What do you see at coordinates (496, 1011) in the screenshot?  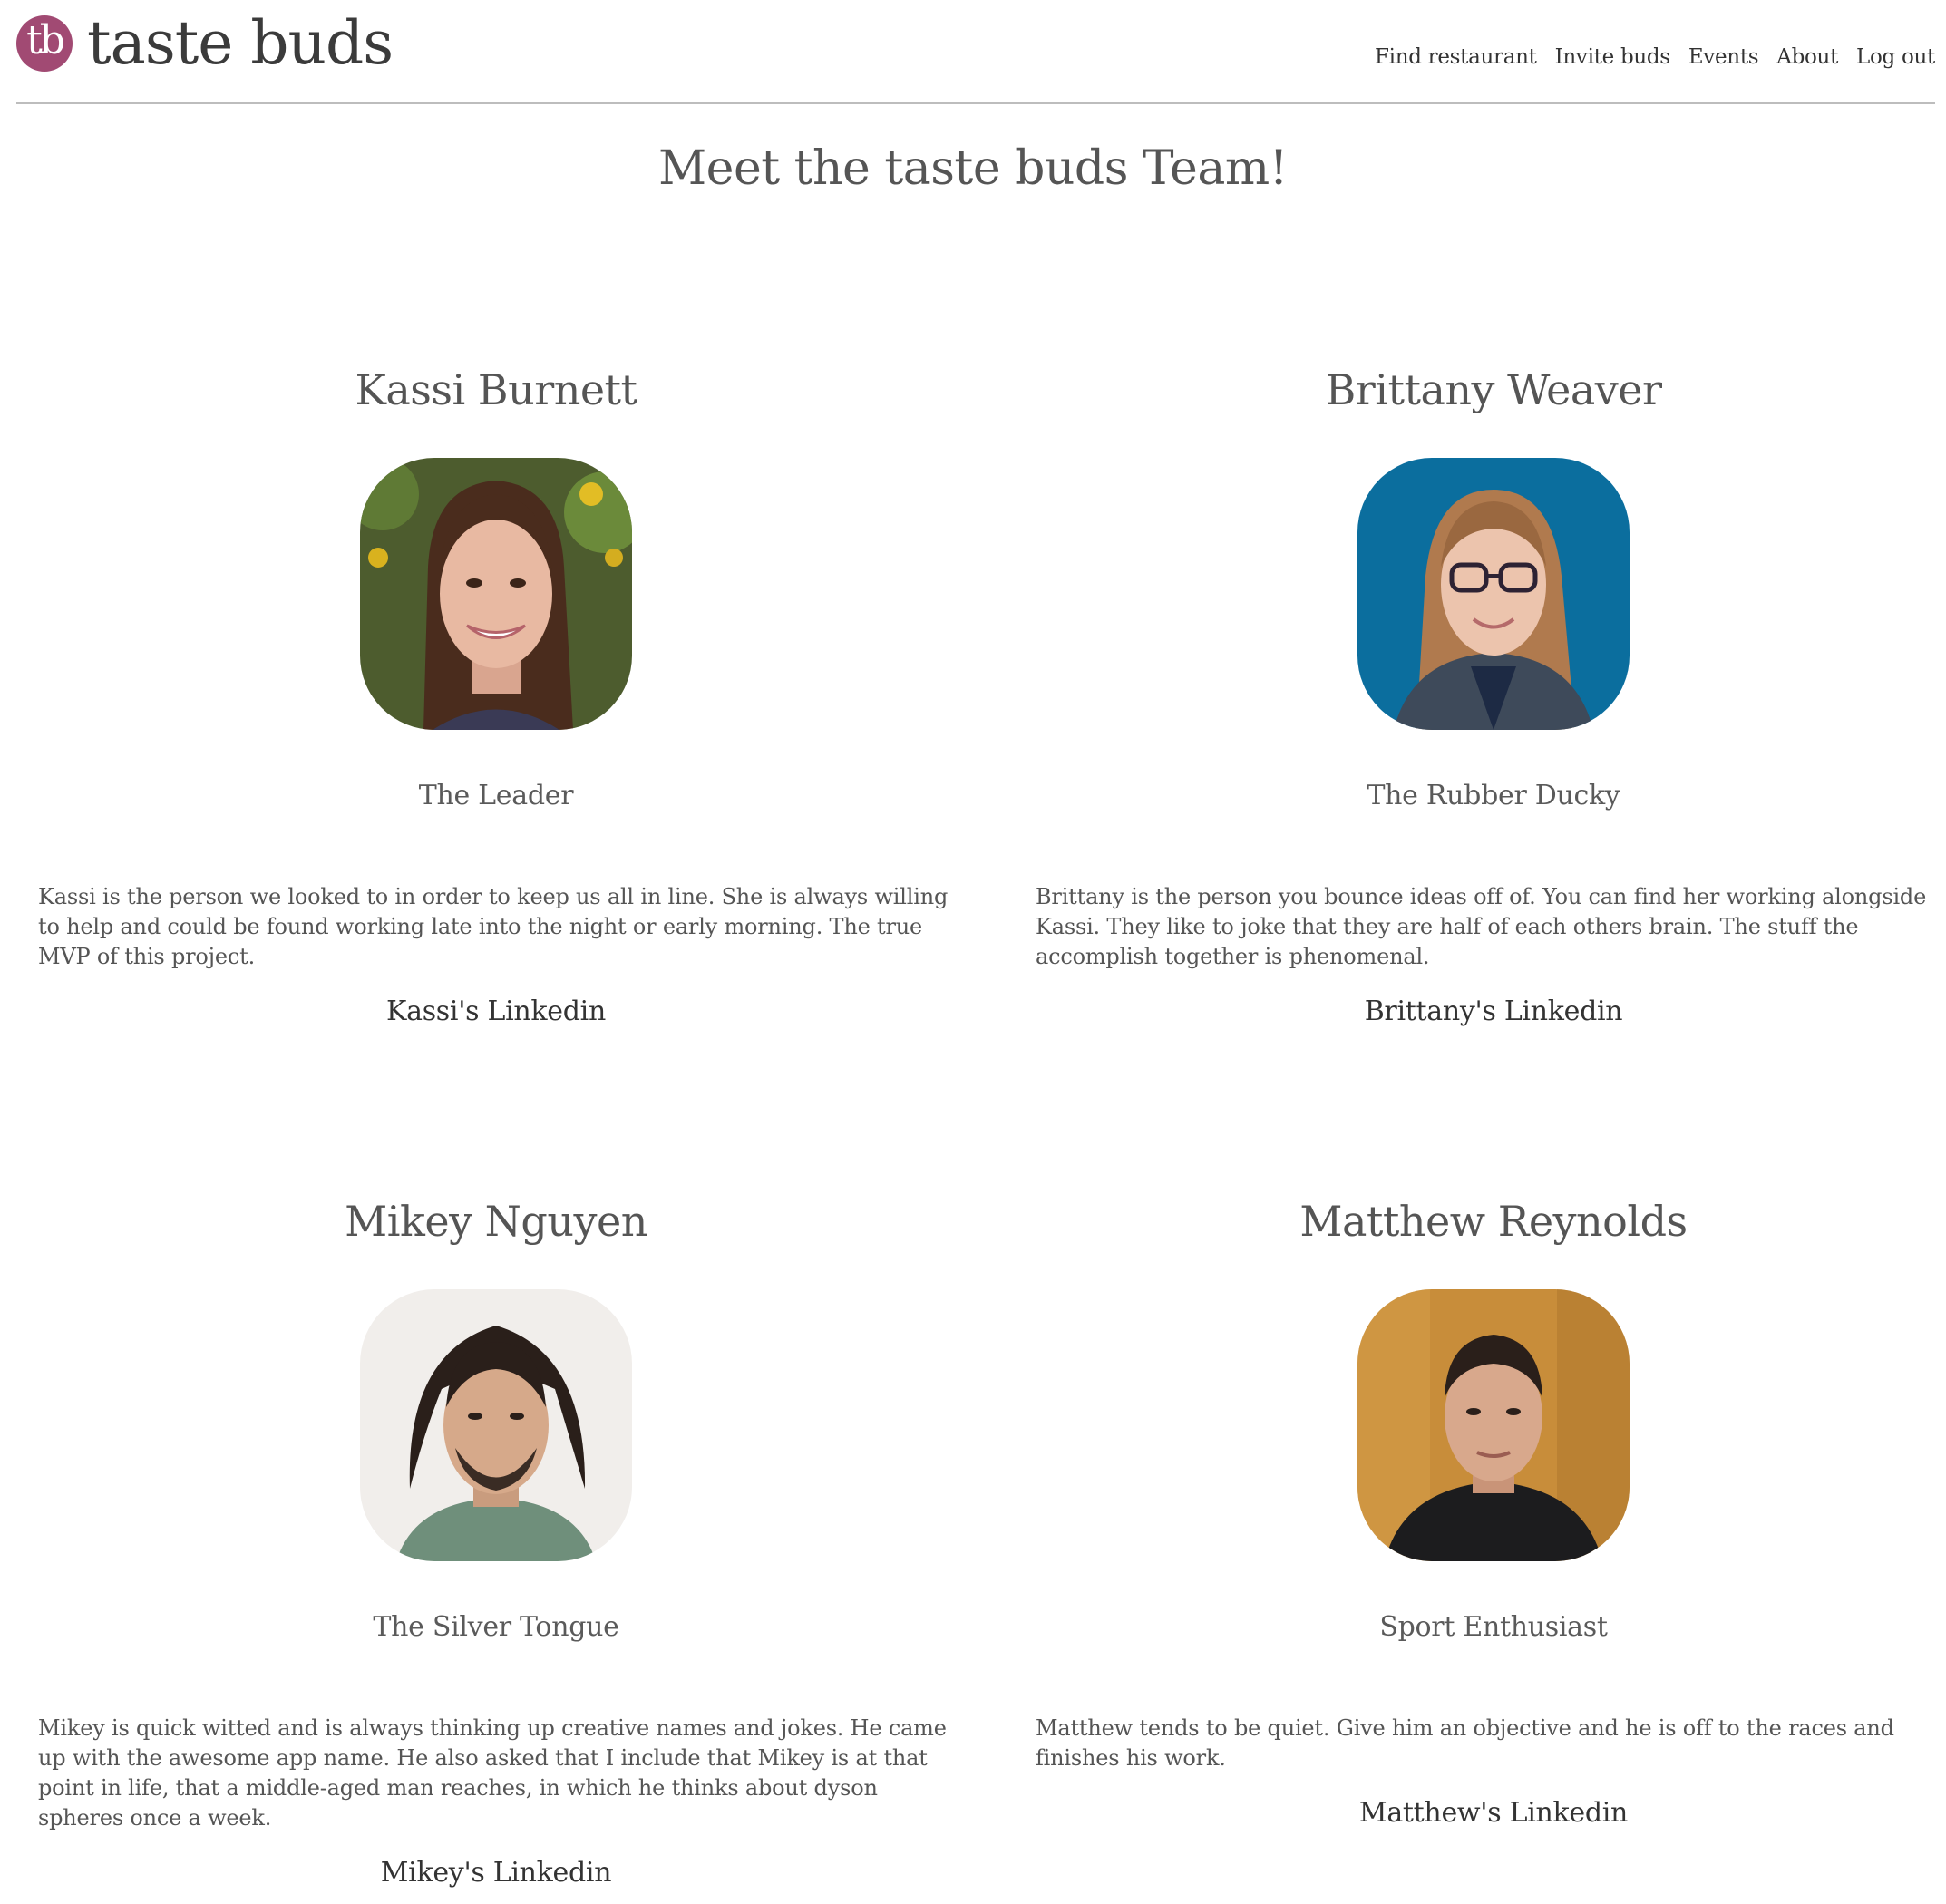 I see `member-linkedin-link: Kassi's Linkedin` at bounding box center [496, 1011].